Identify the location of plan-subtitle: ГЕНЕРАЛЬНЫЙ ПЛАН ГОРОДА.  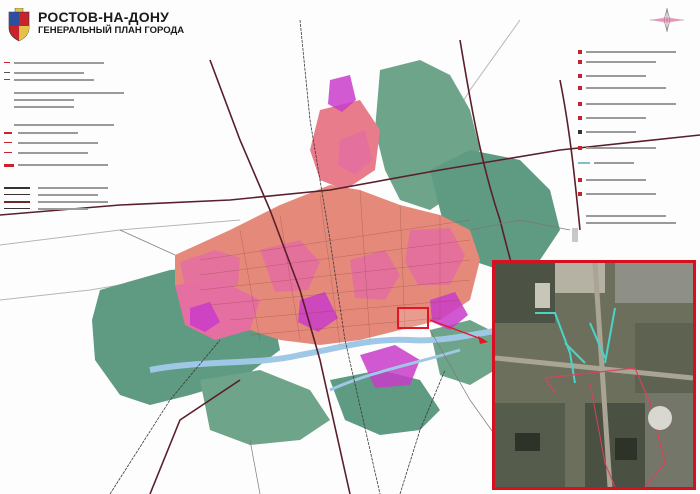
(111, 30).